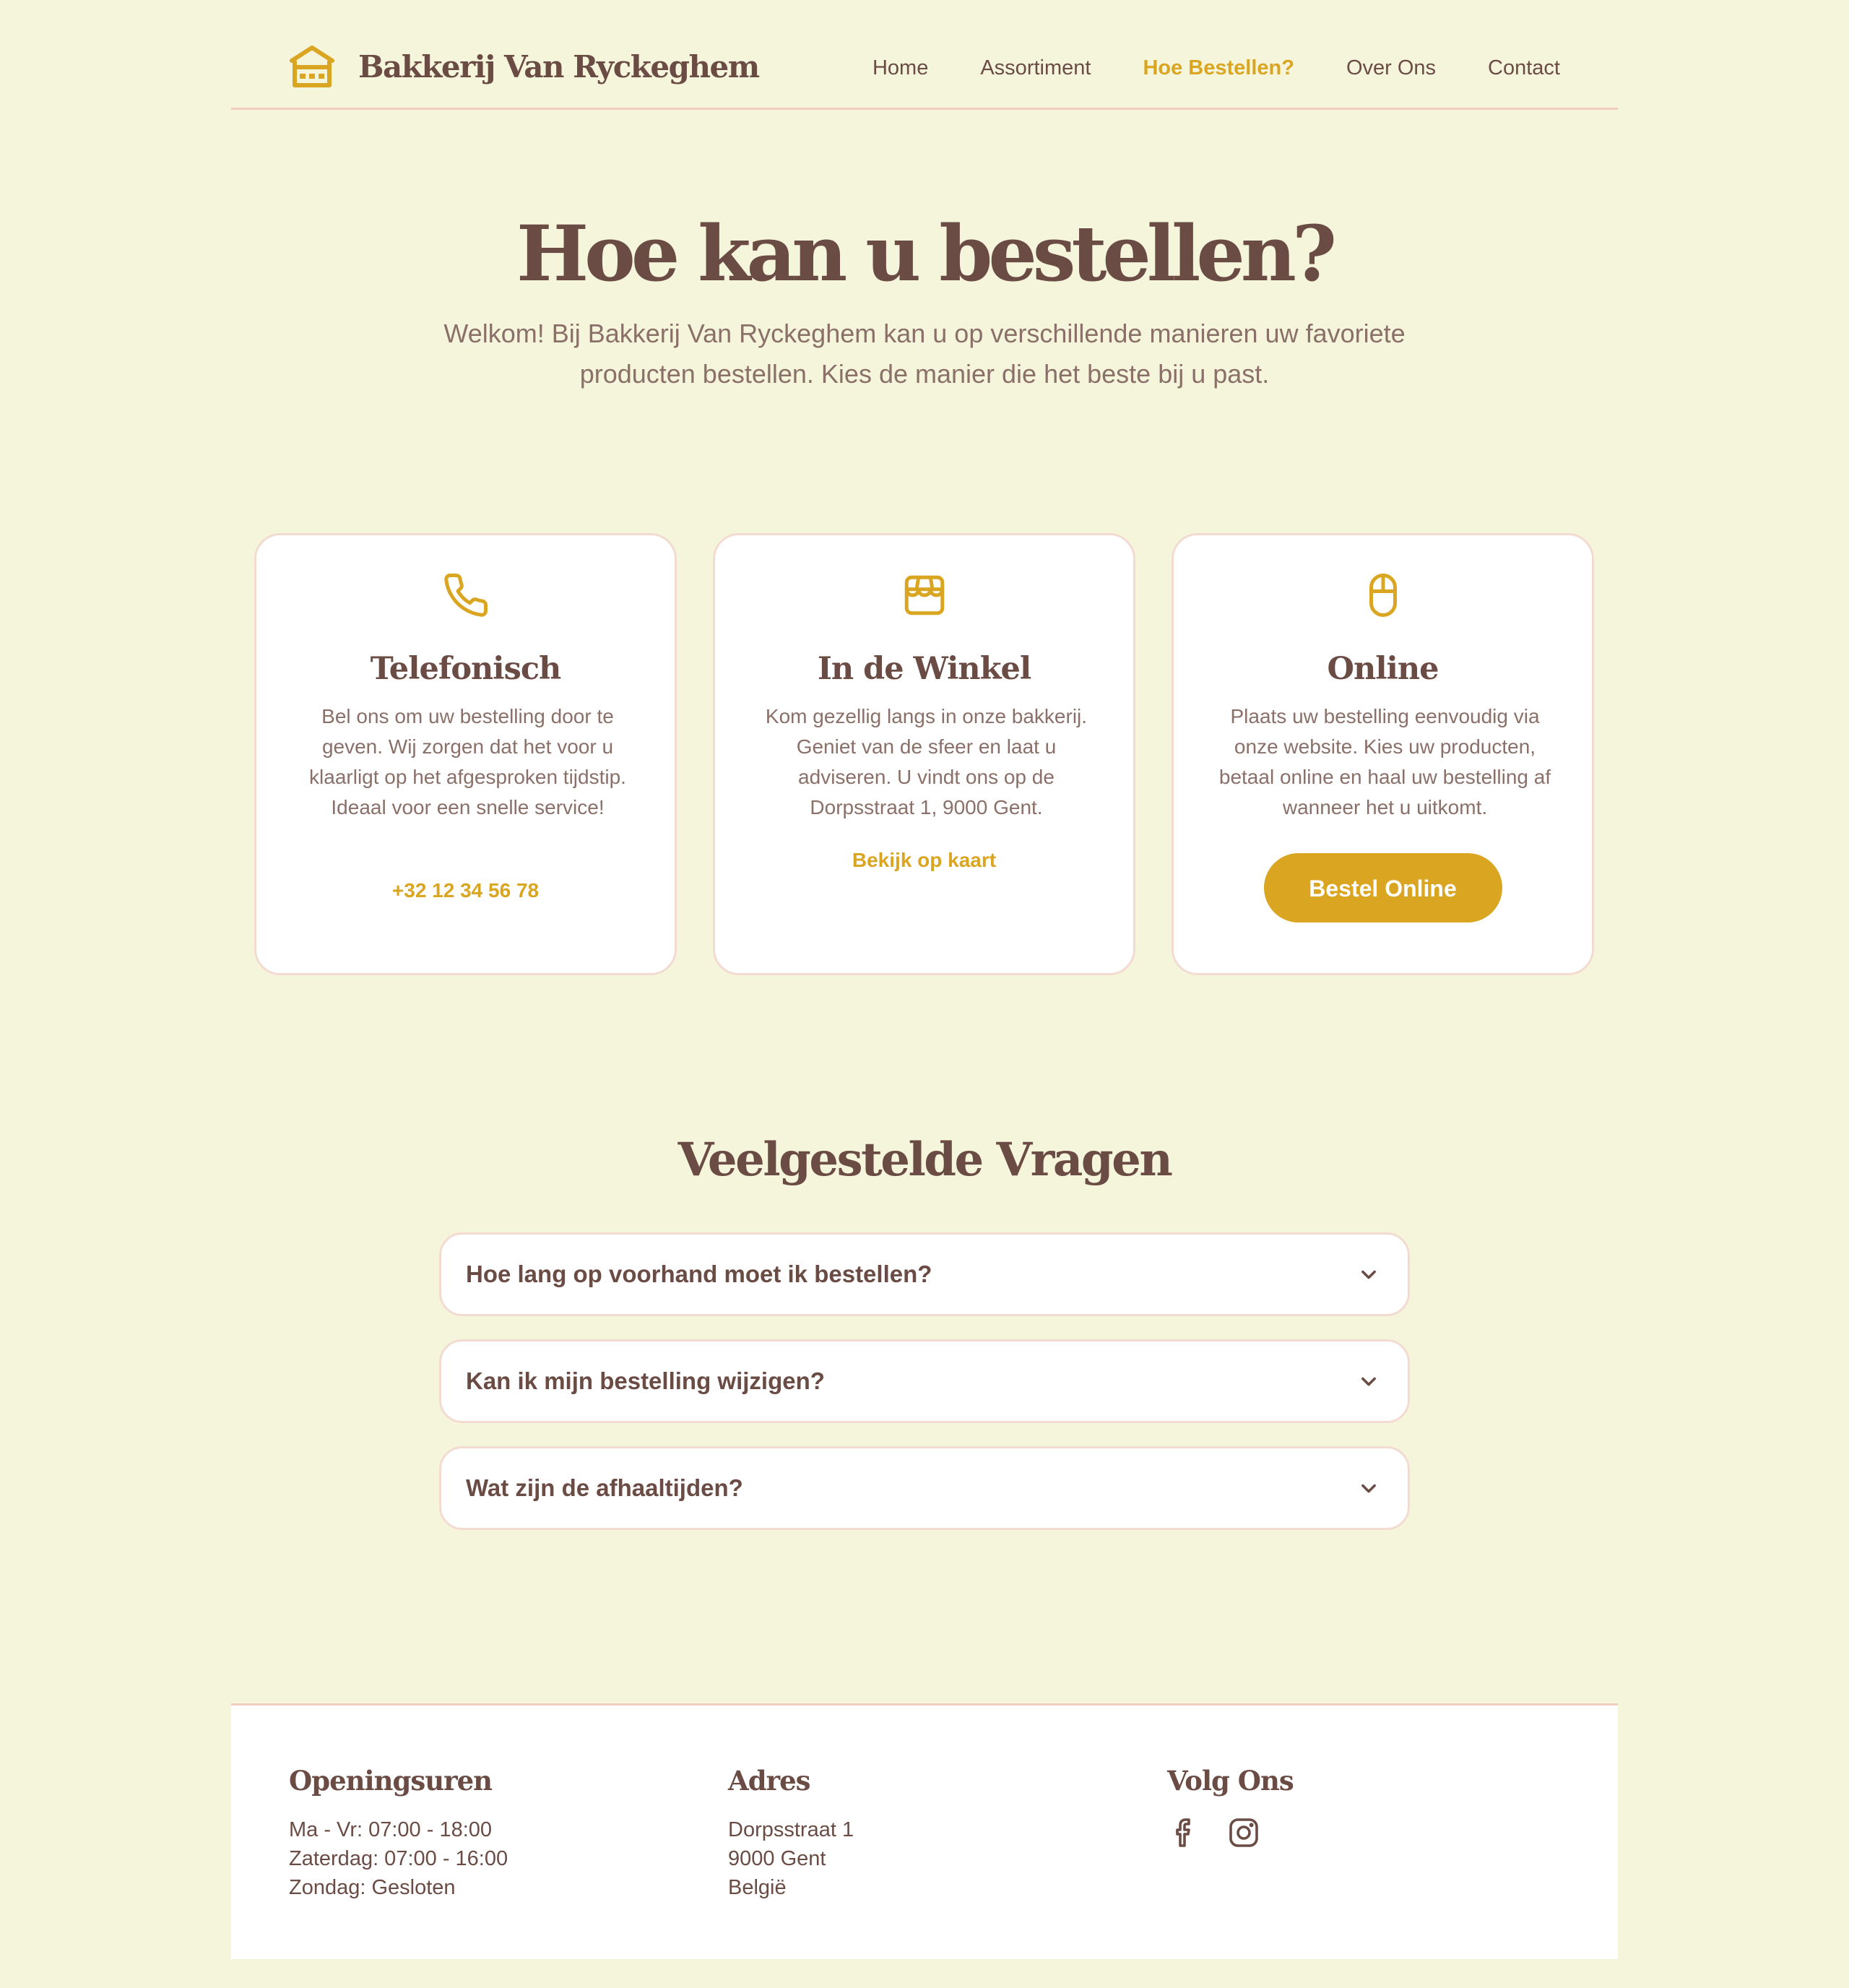 This screenshot has width=1849, height=1988. I want to click on card-title: In de Winkel, so click(924, 669).